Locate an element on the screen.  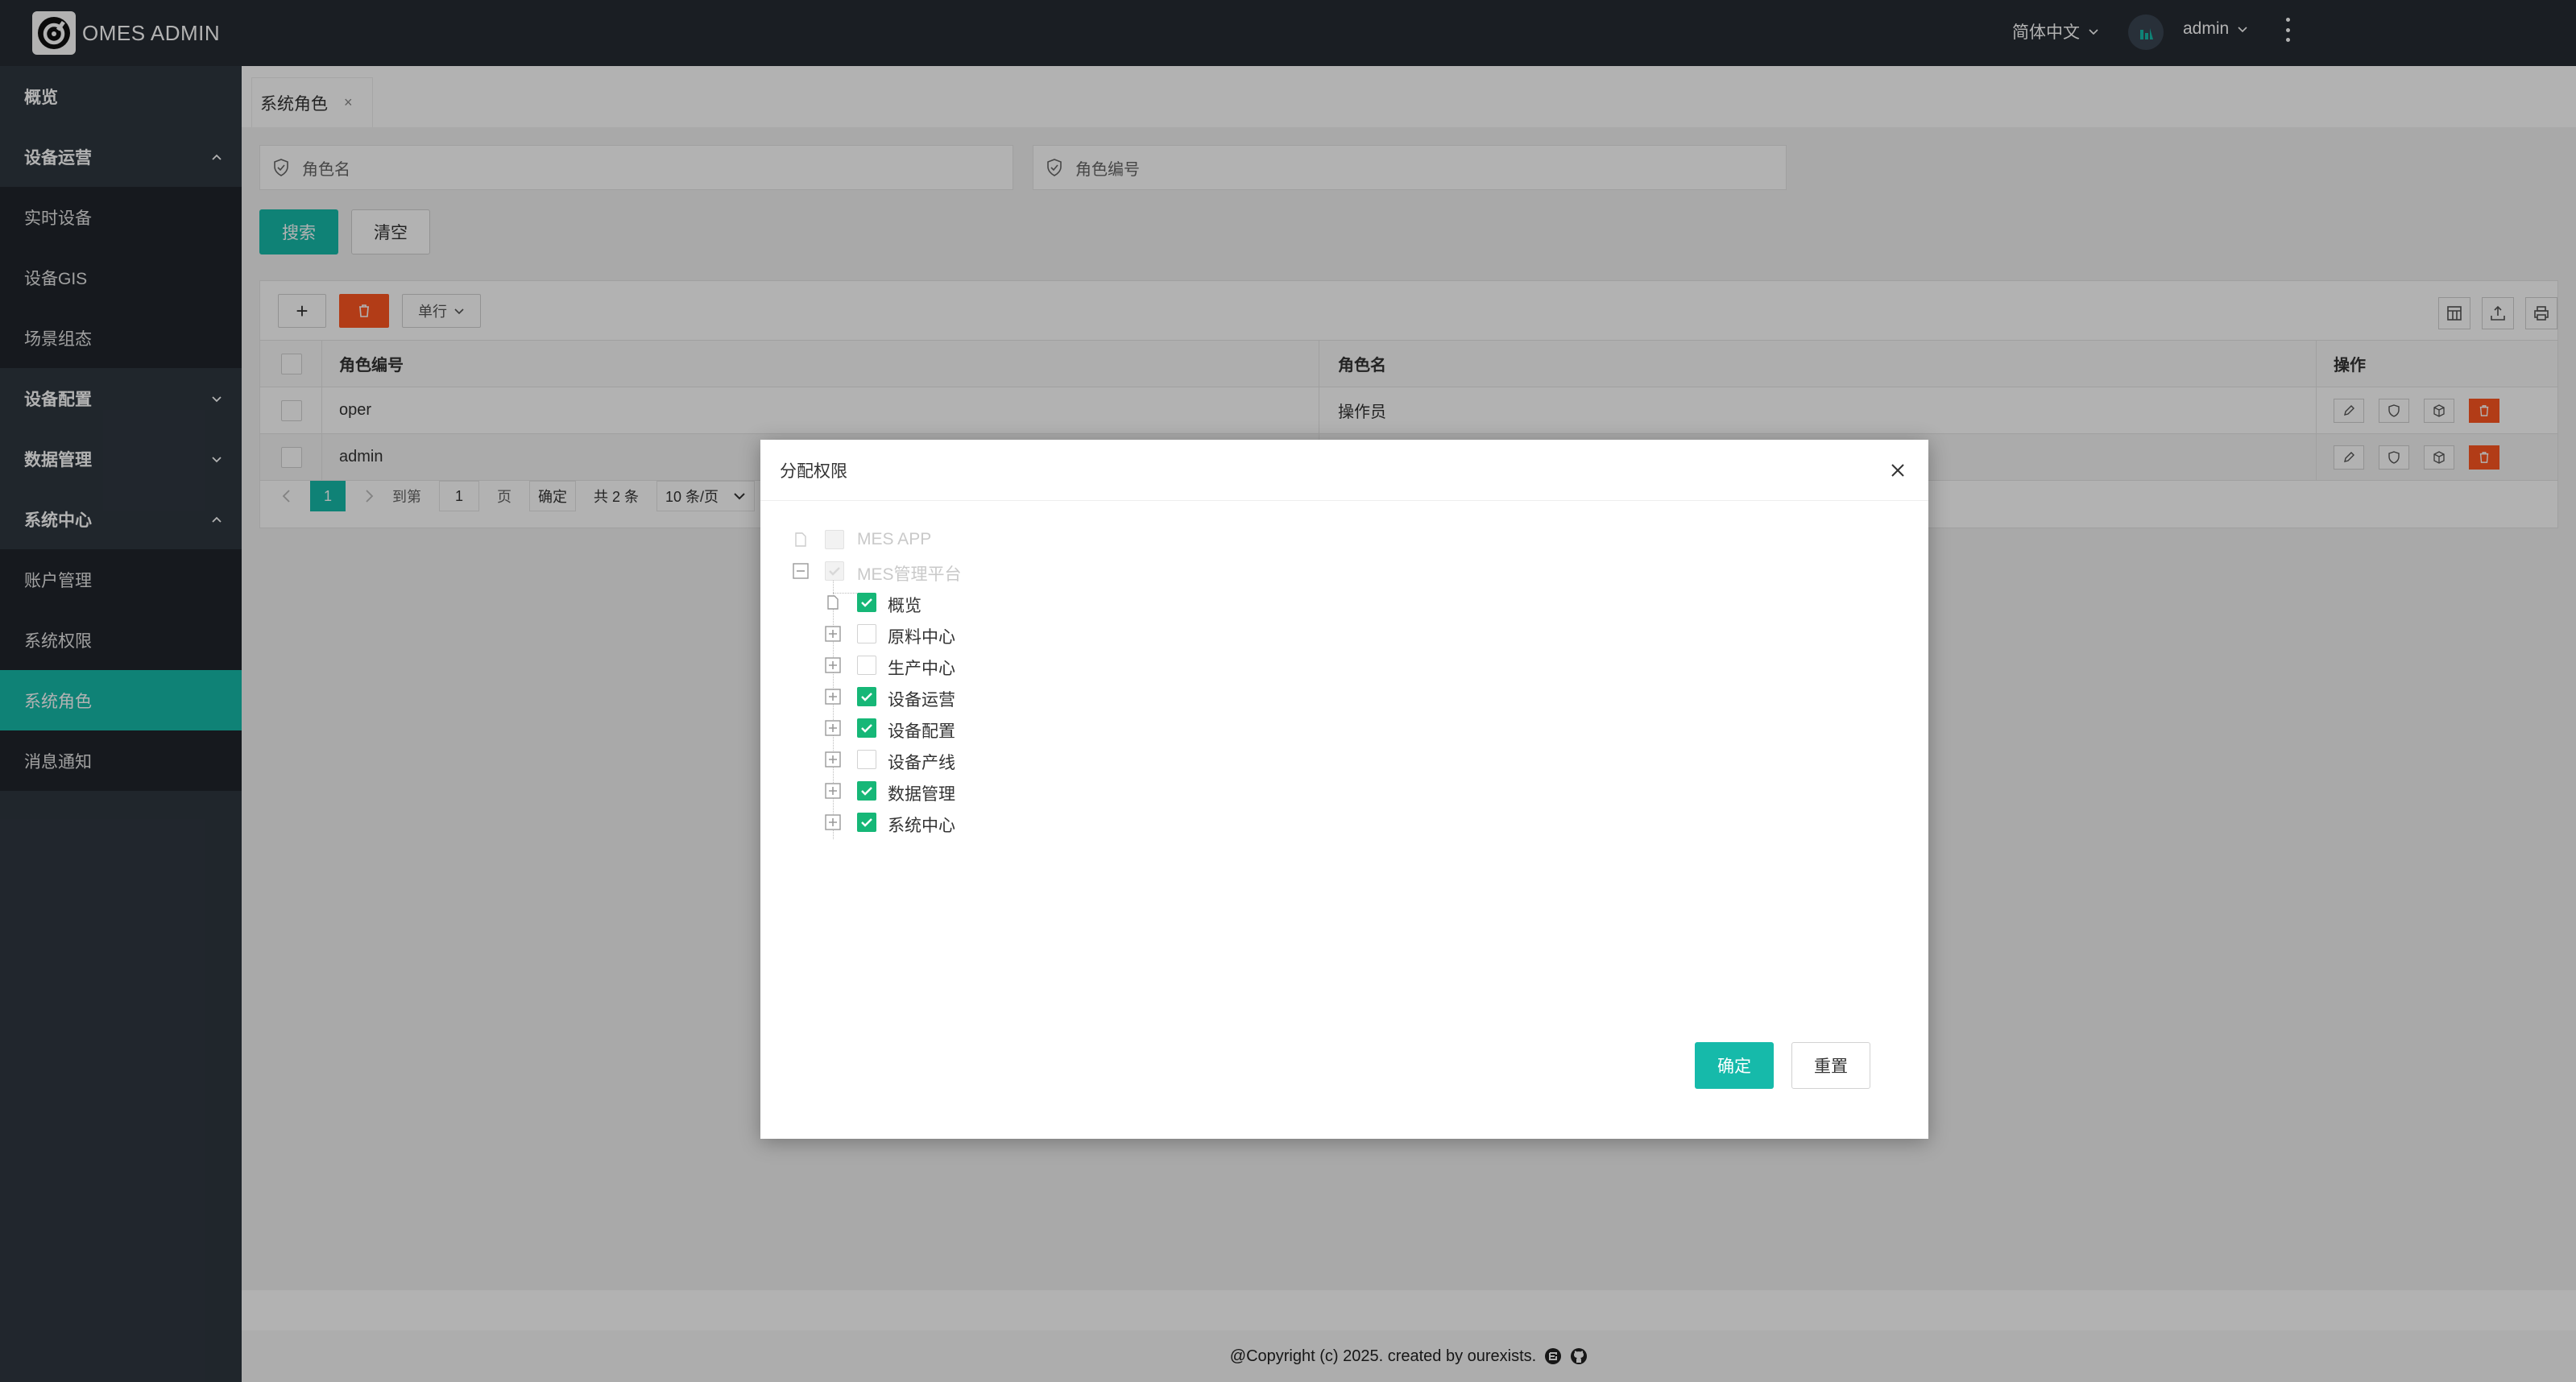
tree-node-label: 数据管理 is located at coordinates (921, 794).